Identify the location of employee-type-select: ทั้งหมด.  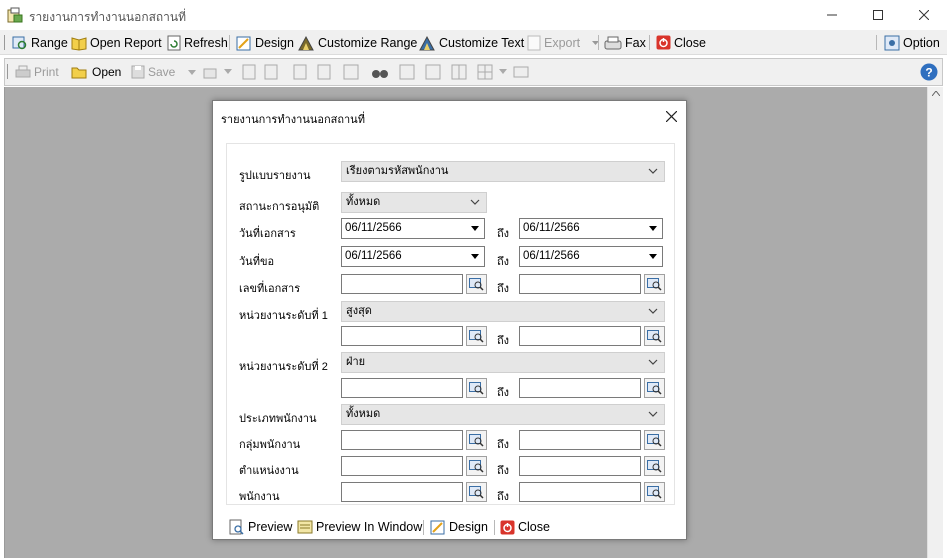
(503, 414).